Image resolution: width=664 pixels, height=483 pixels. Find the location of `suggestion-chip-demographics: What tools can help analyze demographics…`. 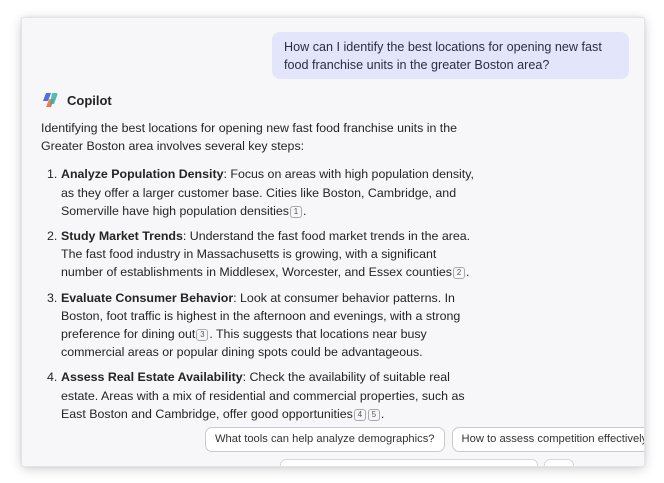

suggestion-chip-demographics: What tools can help analyze demographics… is located at coordinates (325, 439).